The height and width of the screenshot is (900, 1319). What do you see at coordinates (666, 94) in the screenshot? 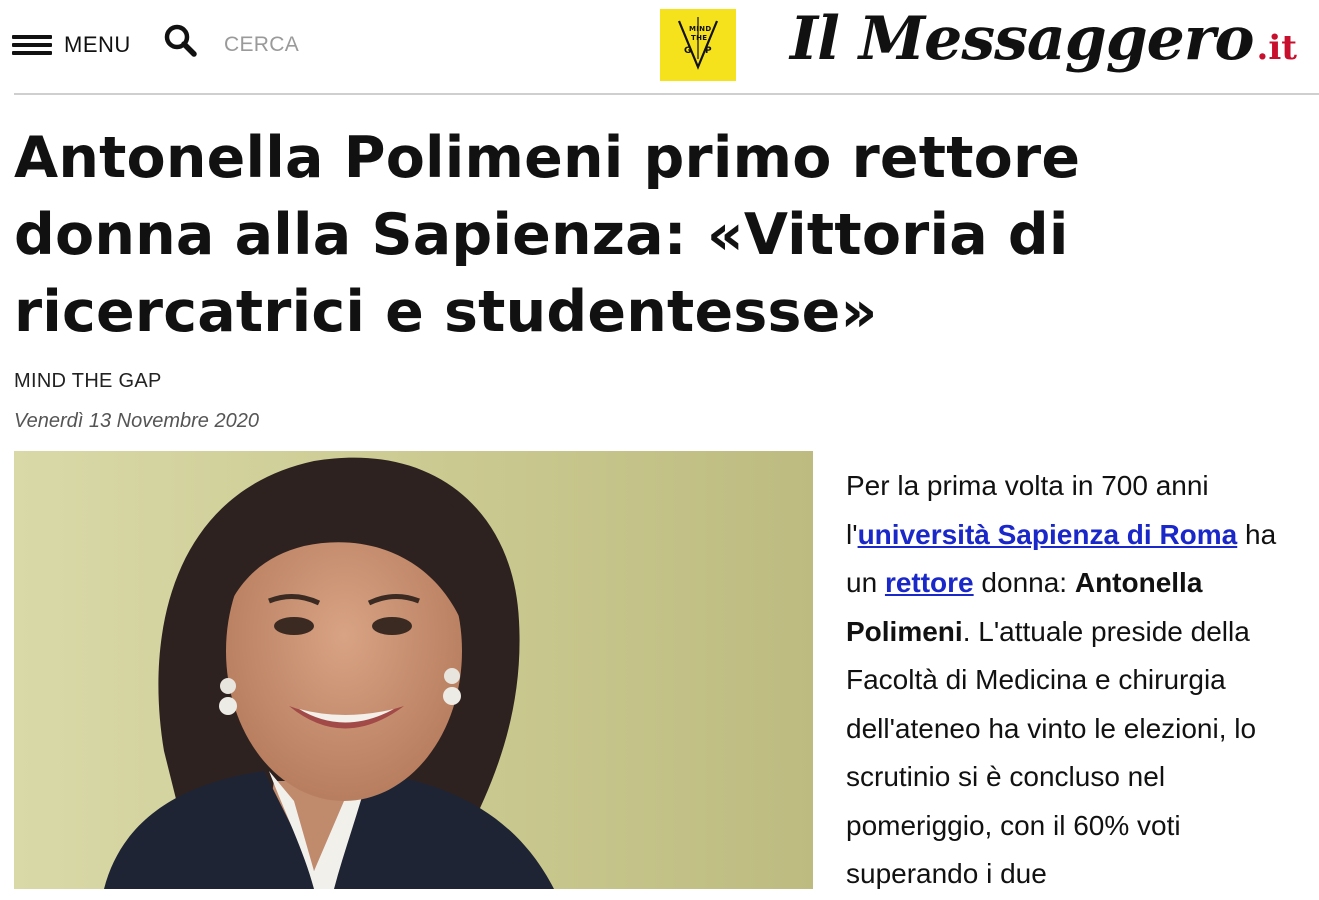
I see `header-divider` at bounding box center [666, 94].